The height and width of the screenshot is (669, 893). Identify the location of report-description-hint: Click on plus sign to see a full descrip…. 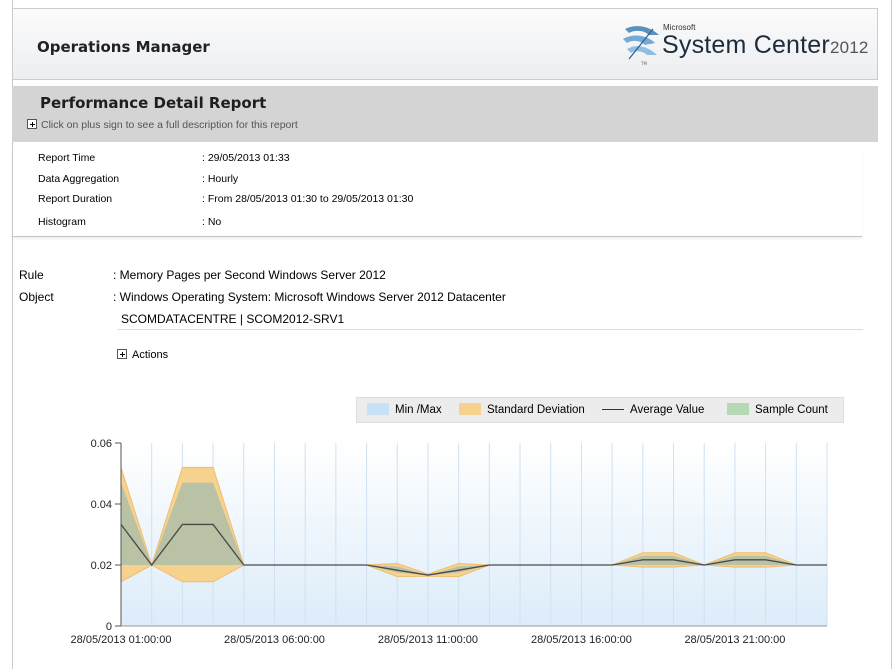
(169, 125).